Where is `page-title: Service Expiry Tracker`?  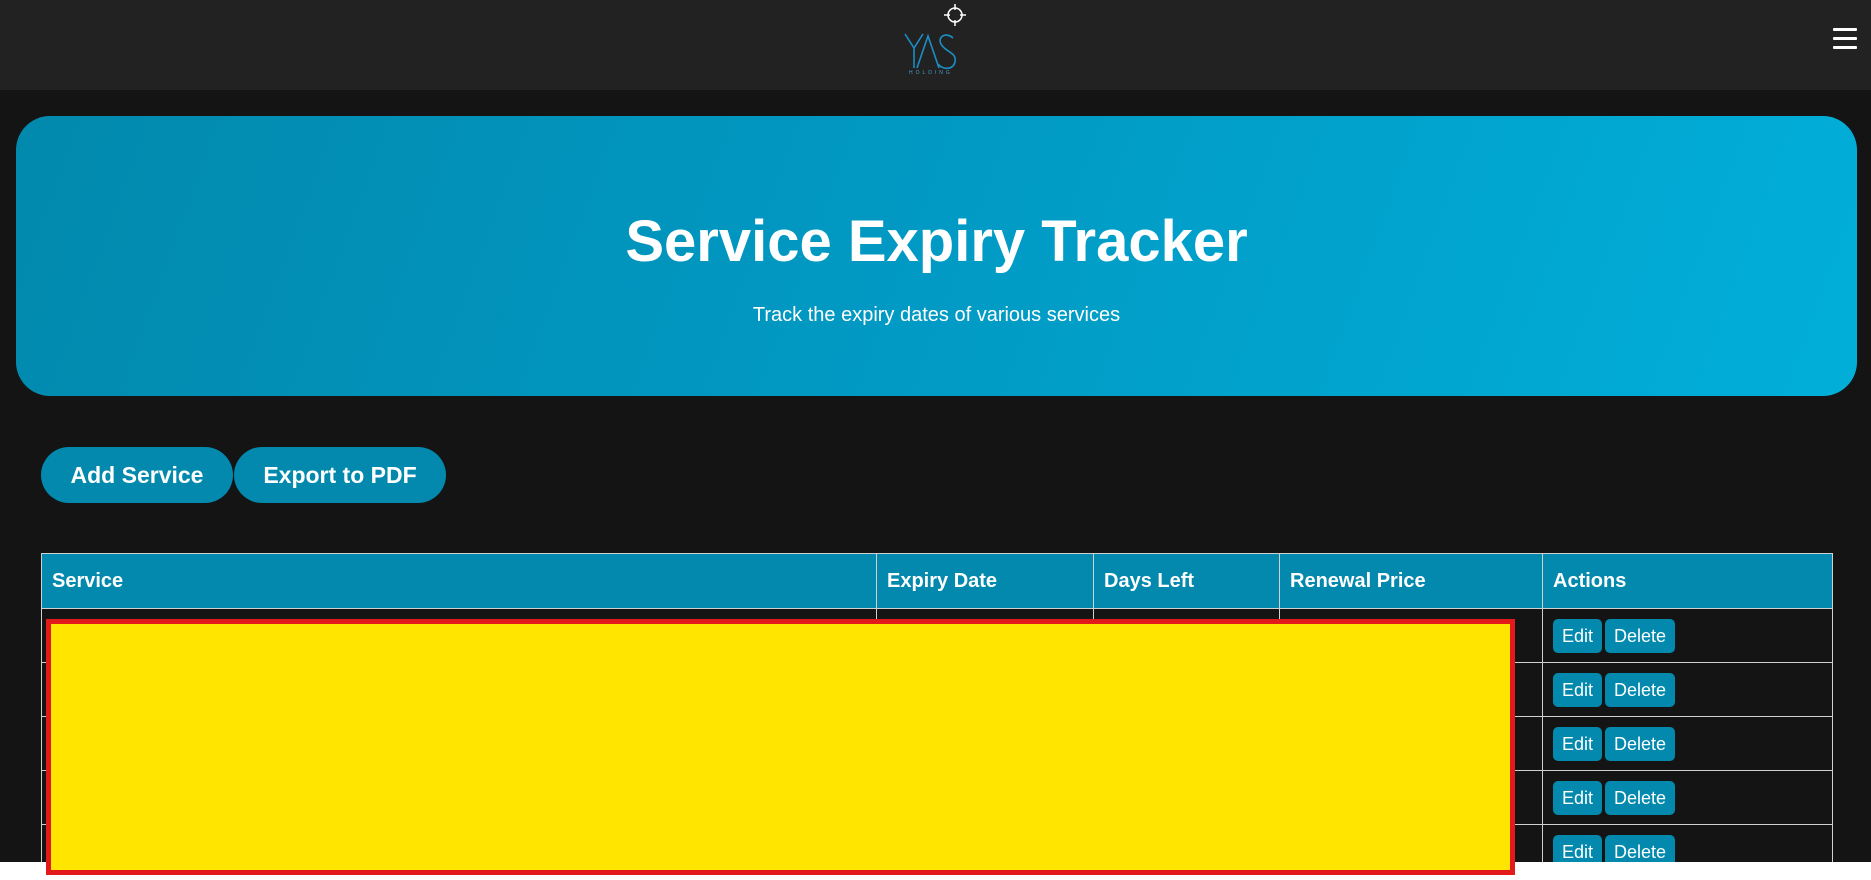 page-title: Service Expiry Tracker is located at coordinates (936, 241).